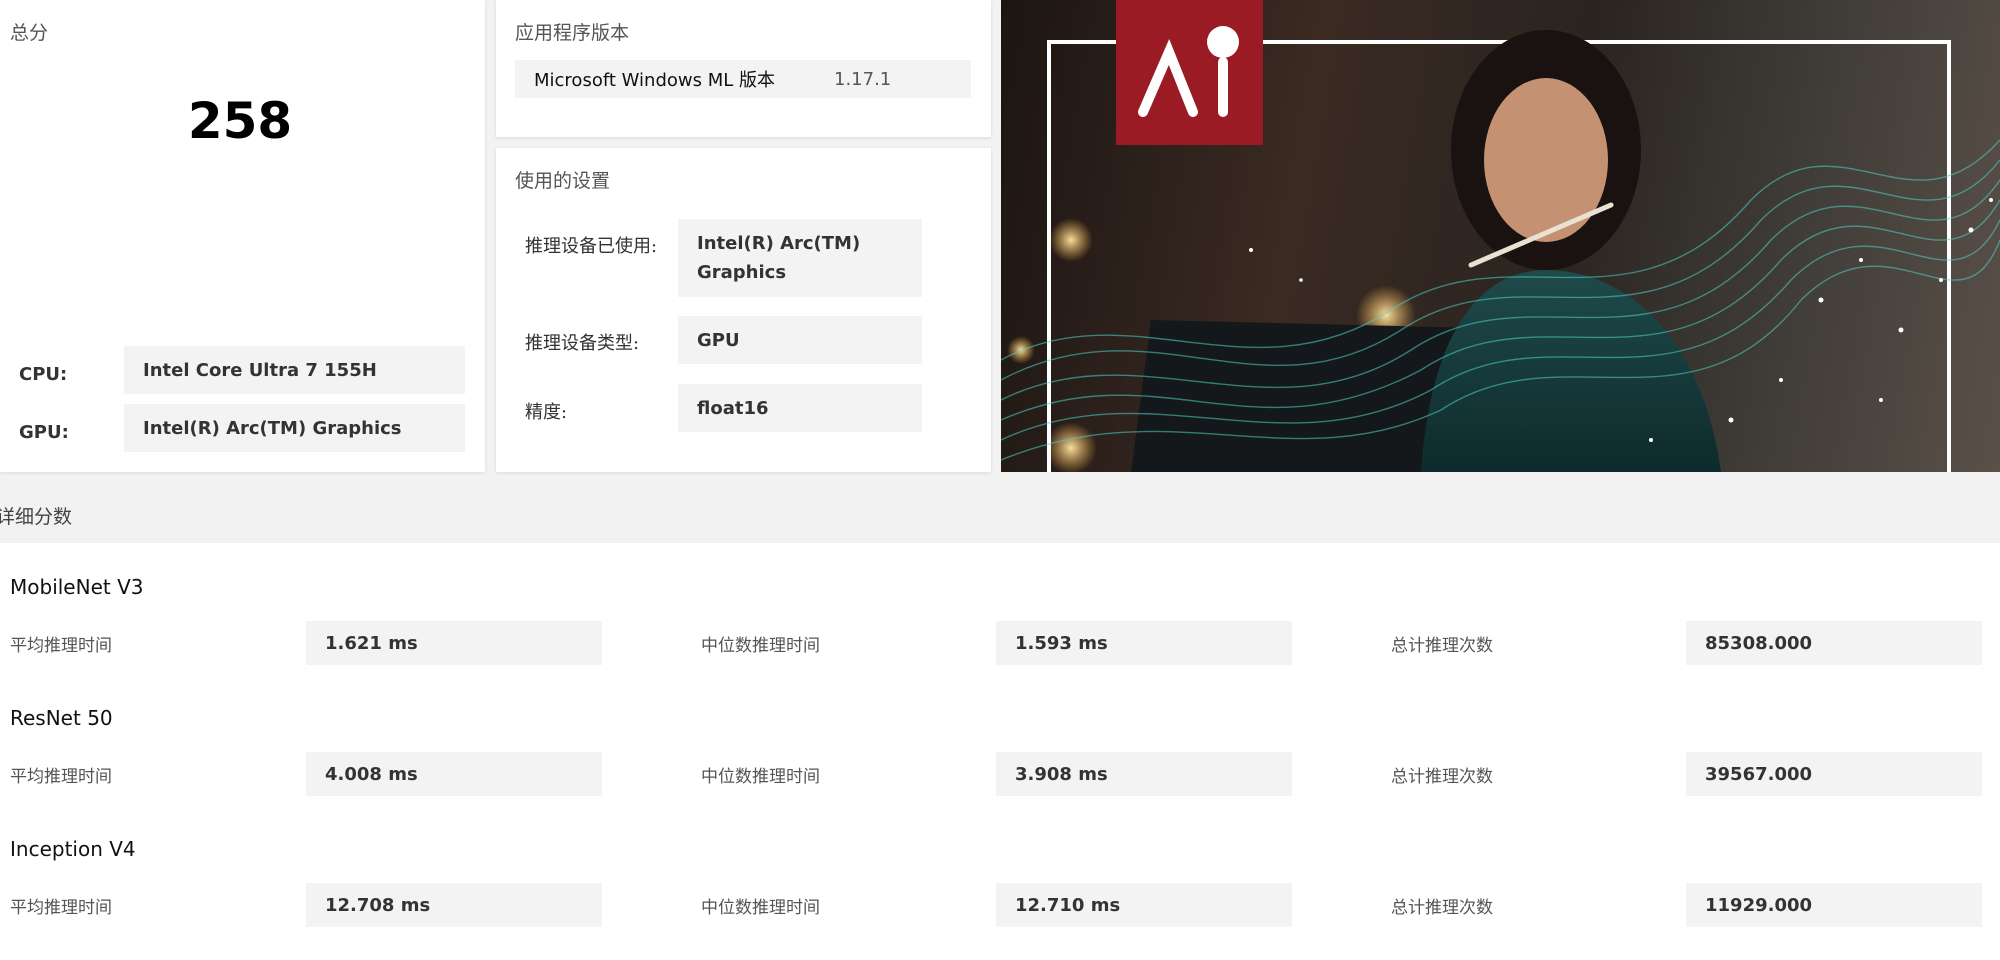  Describe the element at coordinates (546, 412) in the screenshot. I see `precision-label: 精度:` at that location.